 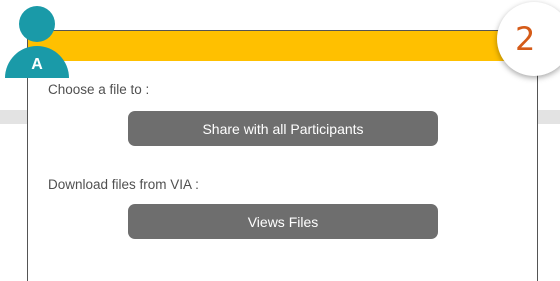 What do you see at coordinates (282, 46) in the screenshot?
I see `panel-header` at bounding box center [282, 46].